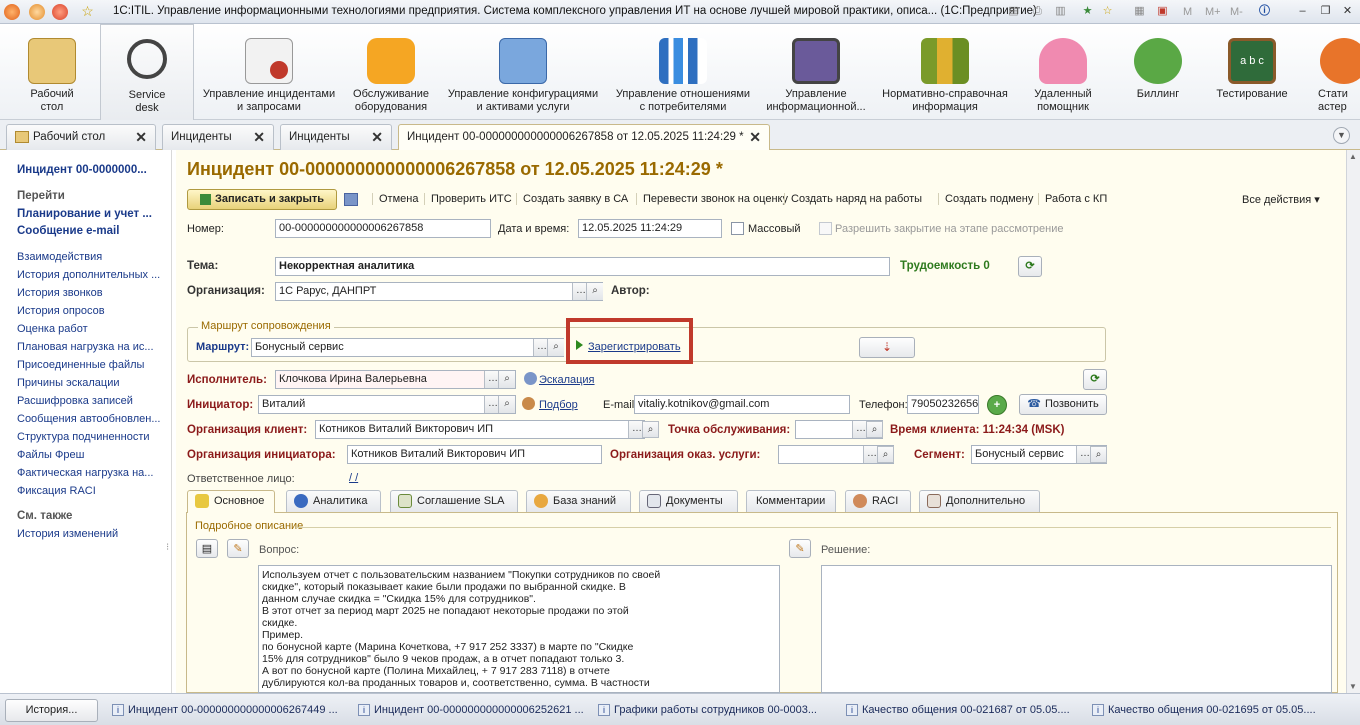 The width and height of the screenshot is (1360, 725). What do you see at coordinates (80, 365) in the screenshot?
I see `nav-link: Присоединенные файлы` at bounding box center [80, 365].